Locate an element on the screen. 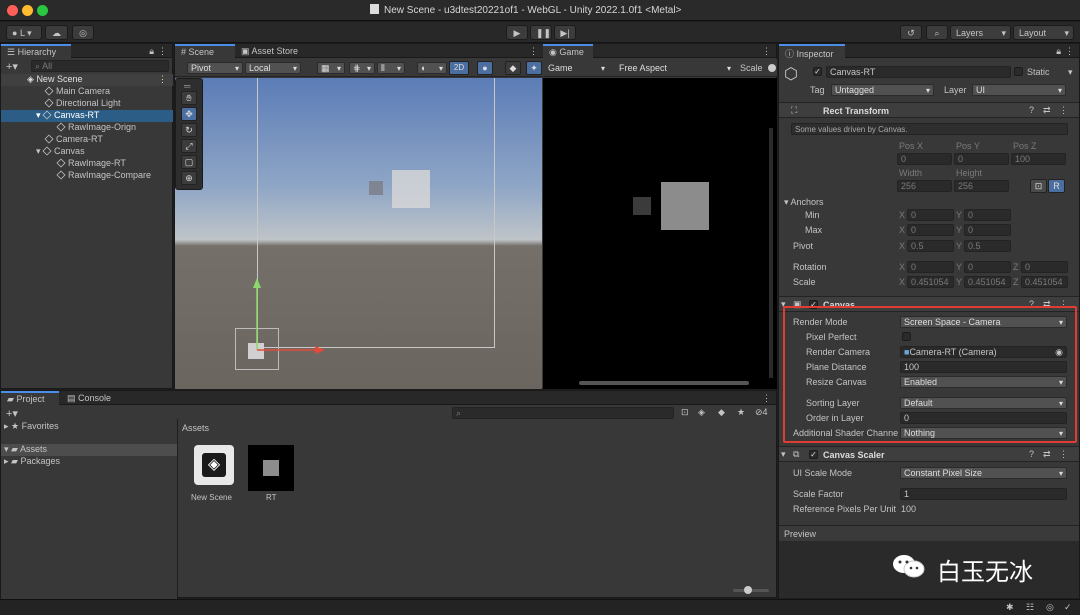 This screenshot has height=615, width=1080. cloud-button: ☁ is located at coordinates (56, 32).